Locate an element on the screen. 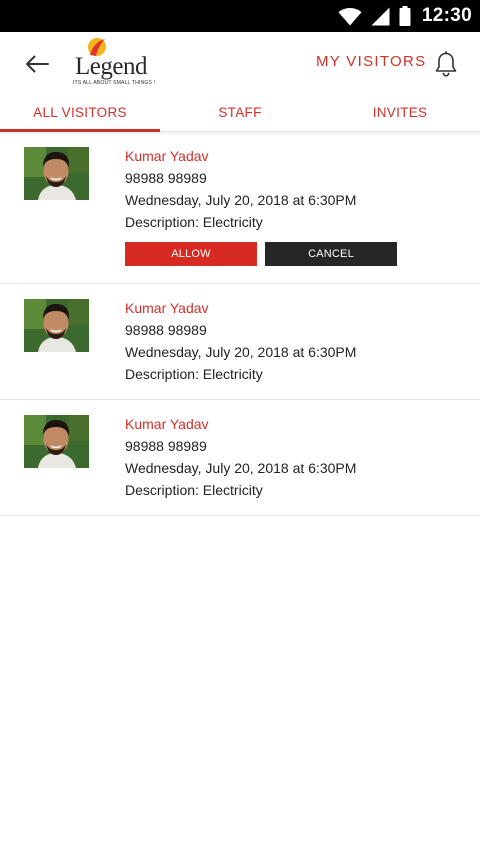 The width and height of the screenshot is (480, 854). tab-staff: STAFF is located at coordinates (240, 113).